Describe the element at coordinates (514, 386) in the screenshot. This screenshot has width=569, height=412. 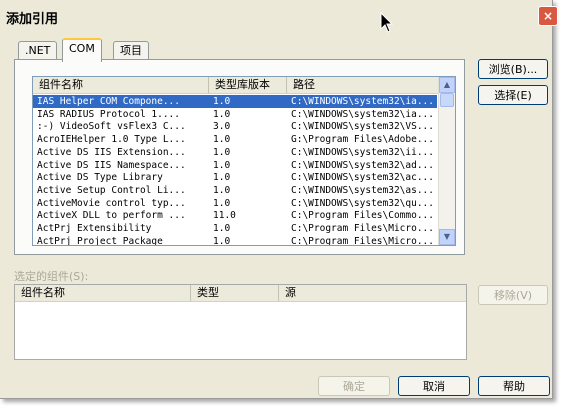
I see `help-button: 帮助` at that location.